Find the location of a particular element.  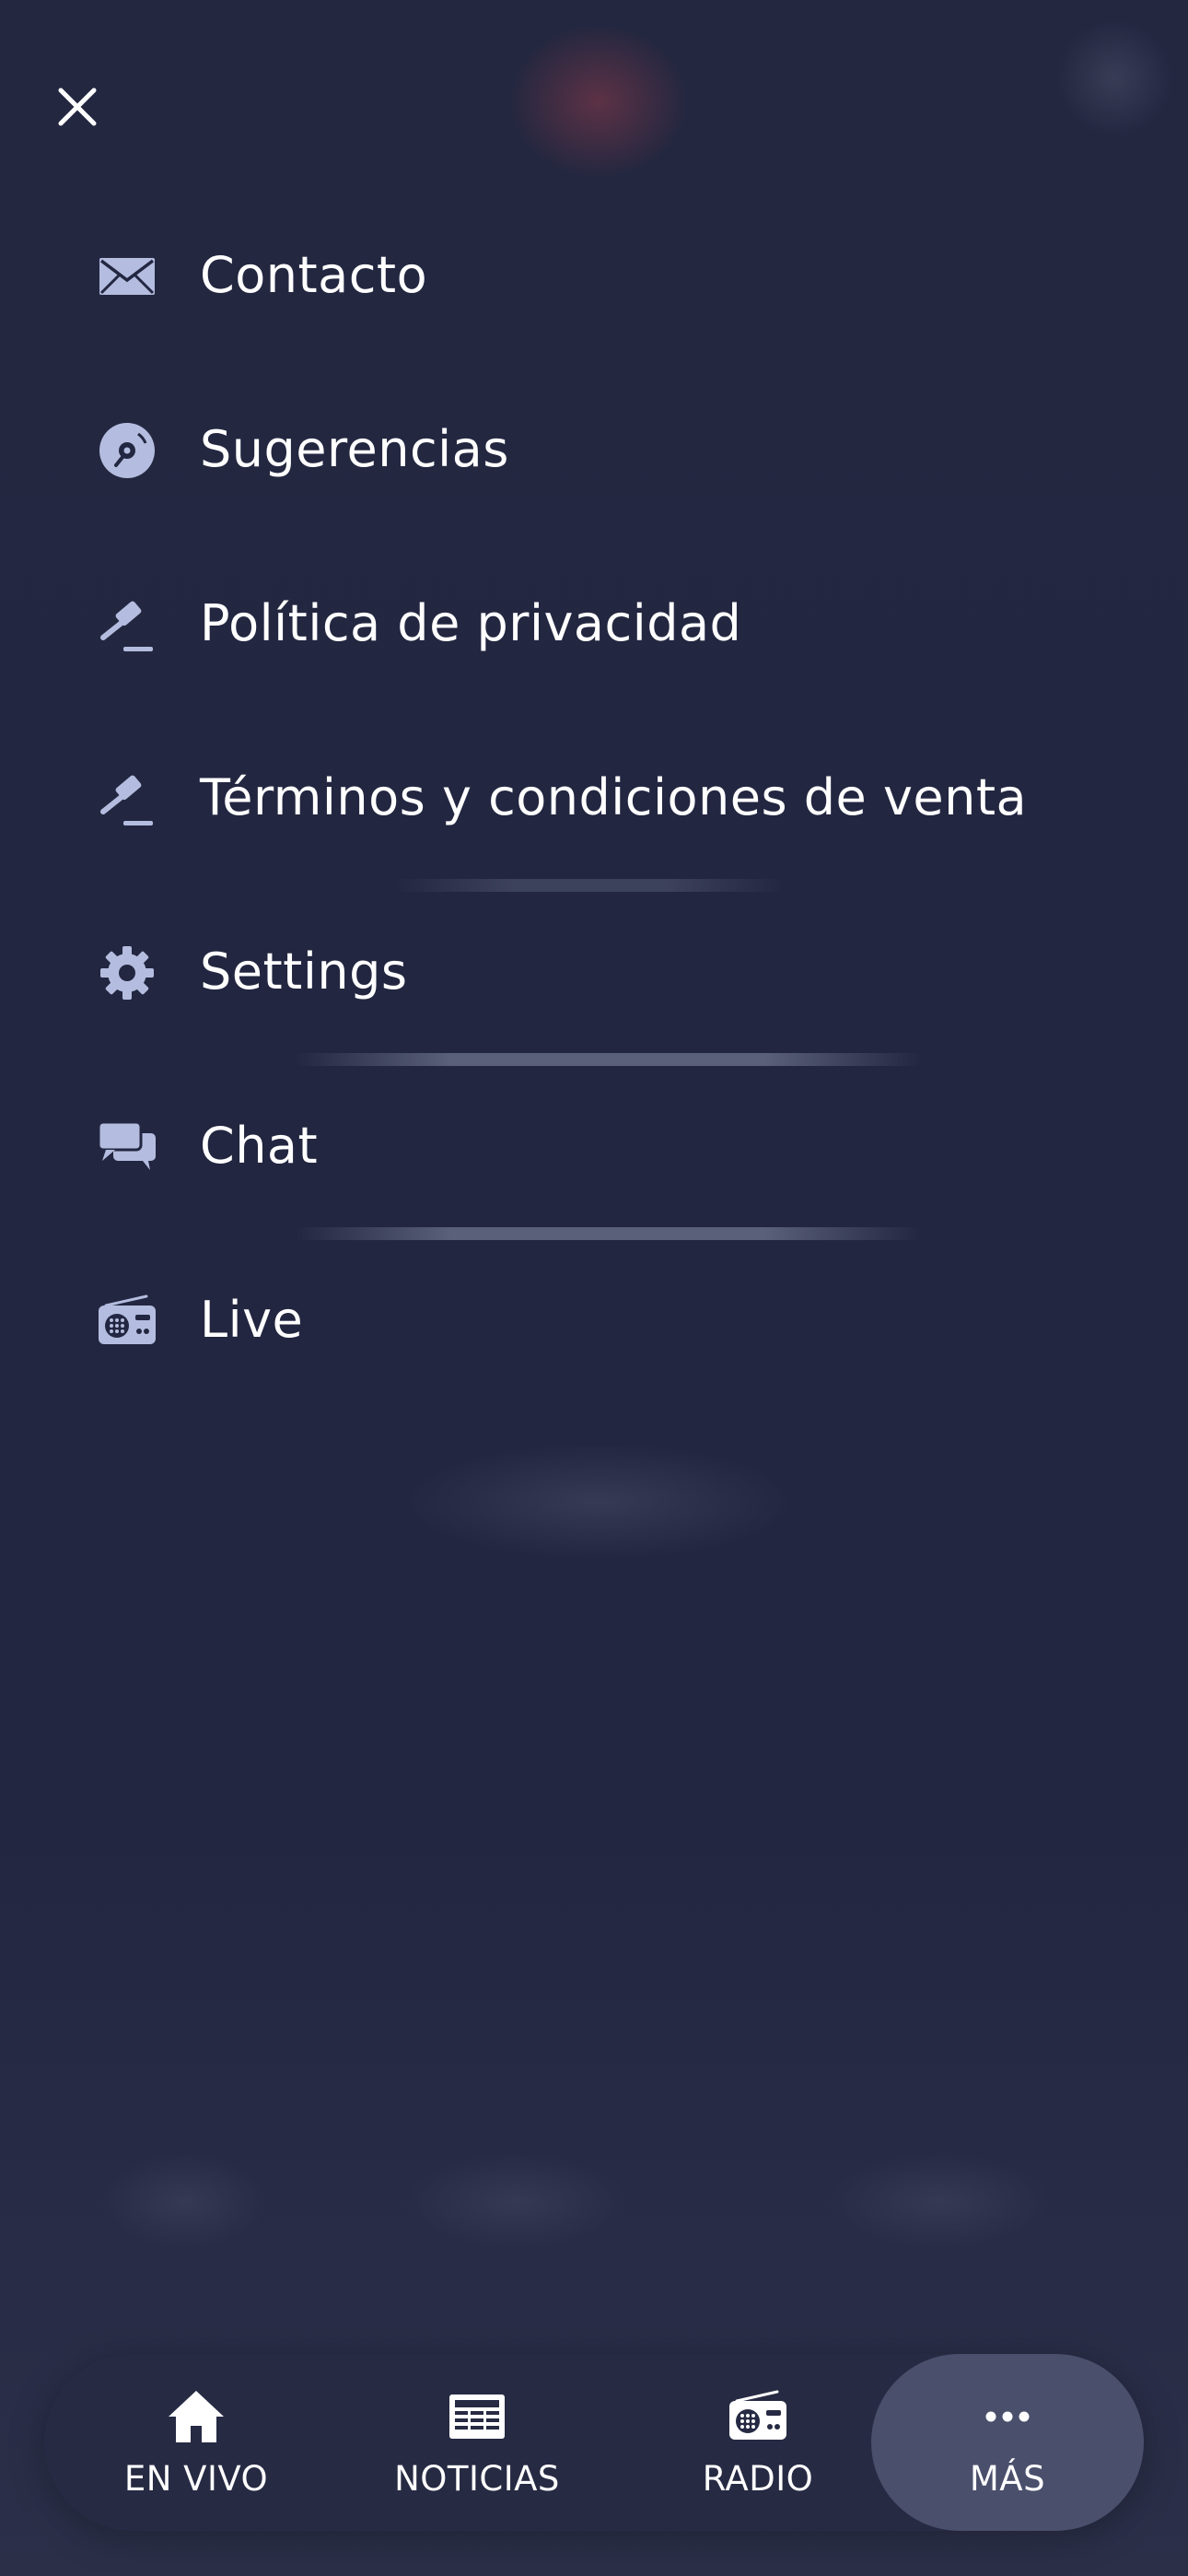

menu-item-label: Live is located at coordinates (252, 1319).